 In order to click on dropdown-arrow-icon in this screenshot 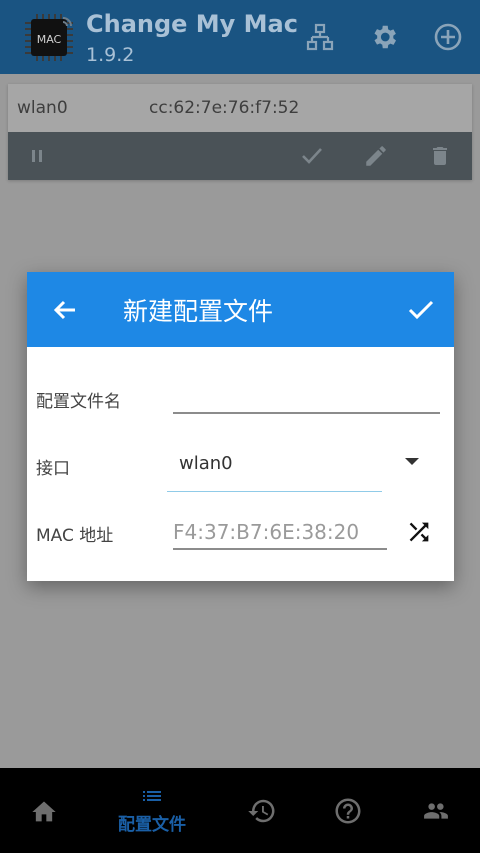, I will do `click(412, 461)`.